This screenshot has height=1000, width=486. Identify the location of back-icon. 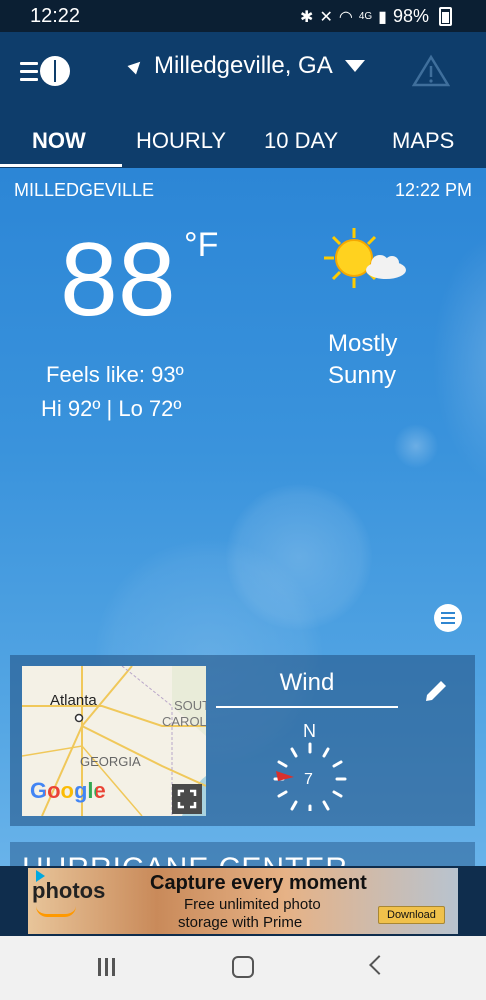
(379, 965).